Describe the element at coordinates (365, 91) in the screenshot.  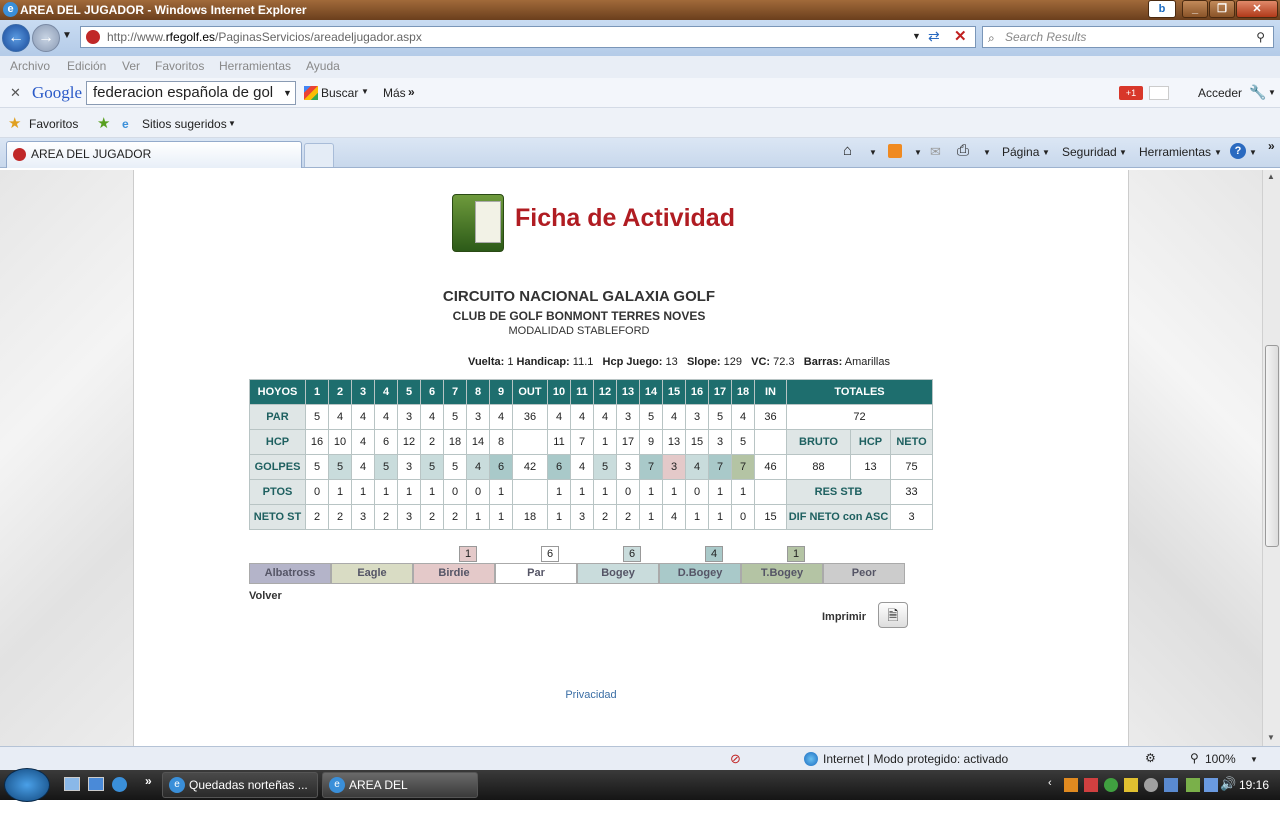
I see `buscar-dropdown-icon: ▼` at that location.